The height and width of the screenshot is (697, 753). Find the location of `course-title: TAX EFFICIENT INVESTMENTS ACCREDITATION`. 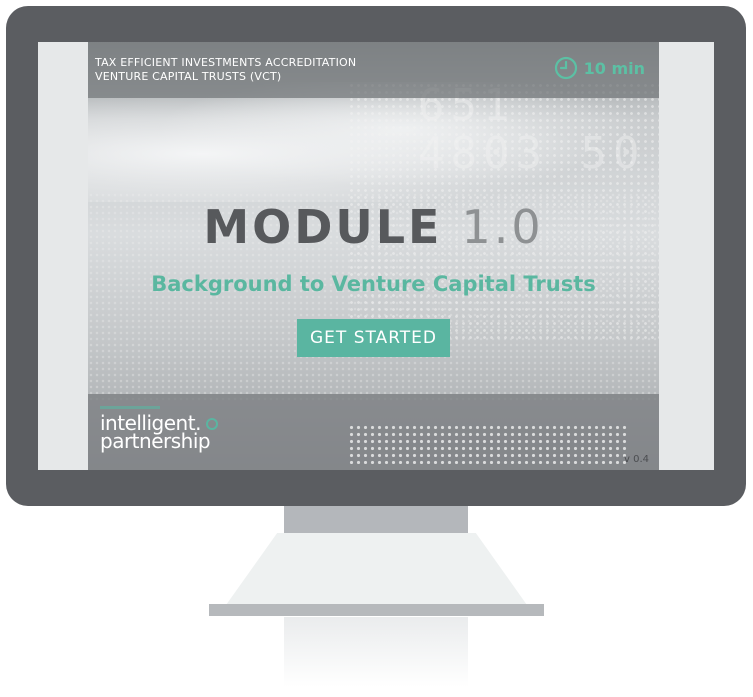

course-title: TAX EFFICIENT INVESTMENTS ACCREDITATION is located at coordinates (226, 62).